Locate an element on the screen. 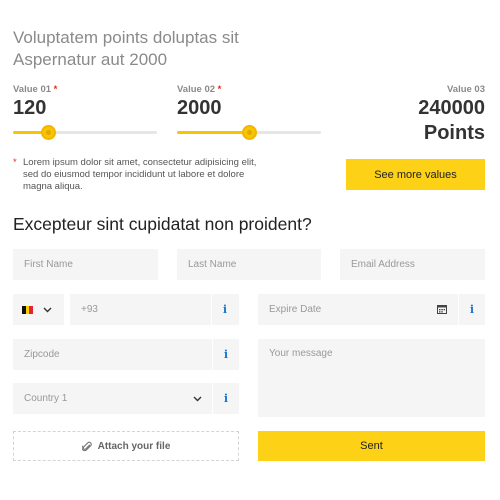  value-01-label: Value 01 * is located at coordinates (35, 89).